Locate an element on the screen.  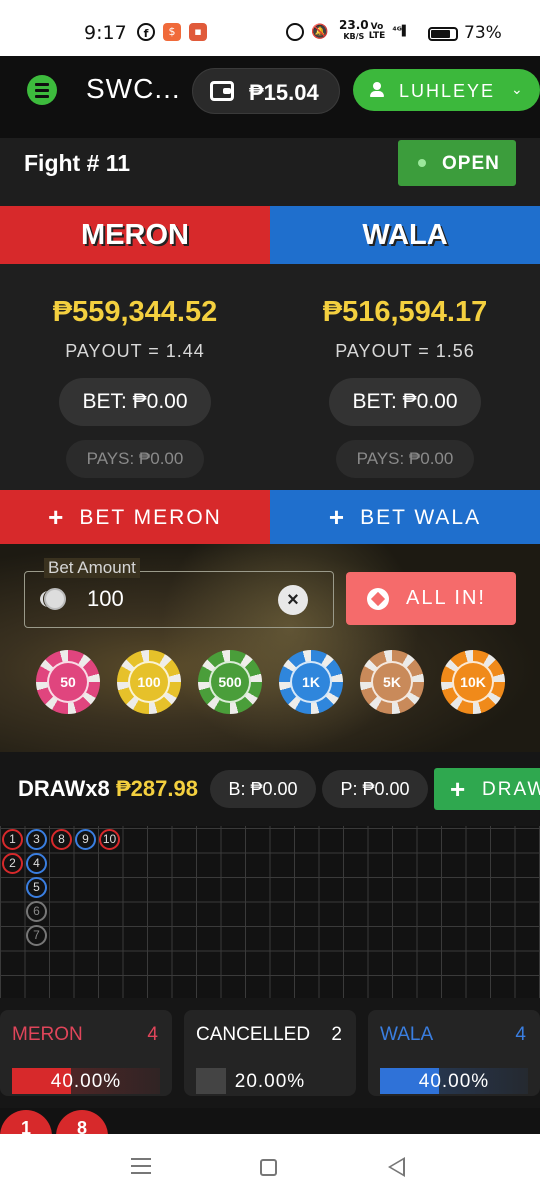
clear-icon: × is located at coordinates (293, 600).